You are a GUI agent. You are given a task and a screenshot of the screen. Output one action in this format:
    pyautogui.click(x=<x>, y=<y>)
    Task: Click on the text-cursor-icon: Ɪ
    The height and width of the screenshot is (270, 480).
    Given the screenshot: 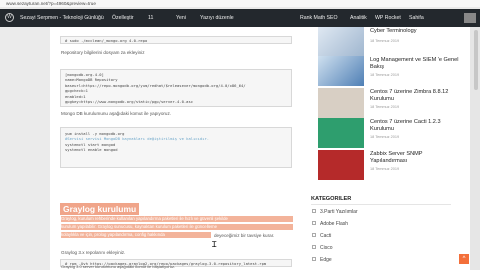 What is the action you would take?
    pyautogui.click(x=214, y=244)
    